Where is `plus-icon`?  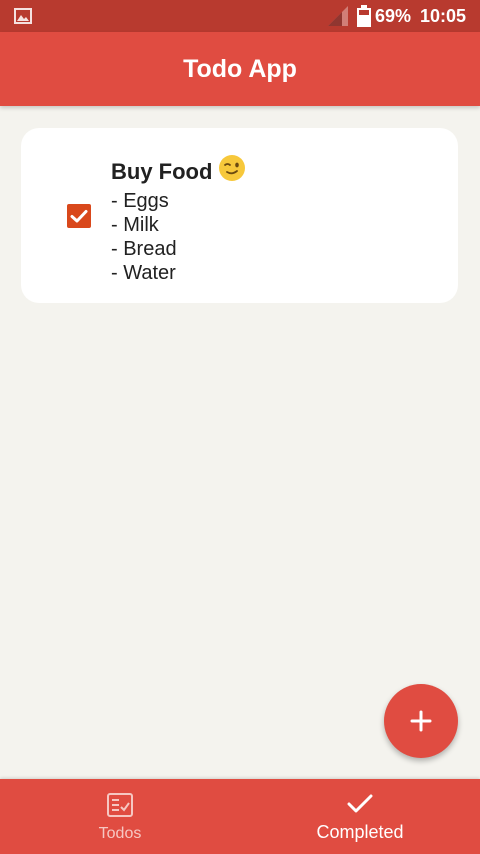
plus-icon is located at coordinates (421, 721).